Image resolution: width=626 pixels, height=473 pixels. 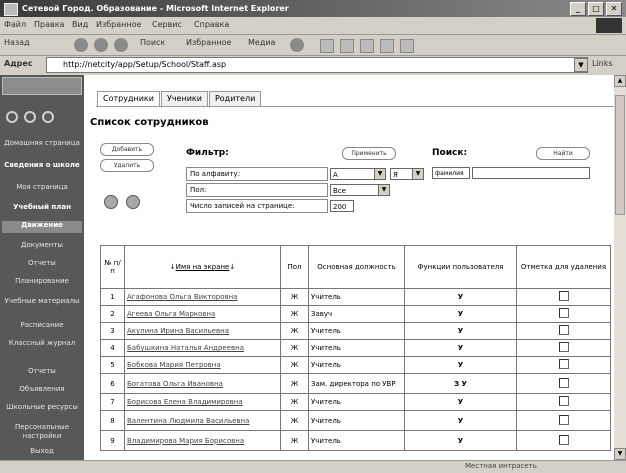 What do you see at coordinates (42, 245) in the screenshot?
I see `sidebar-item-documents: Документы` at bounding box center [42, 245].